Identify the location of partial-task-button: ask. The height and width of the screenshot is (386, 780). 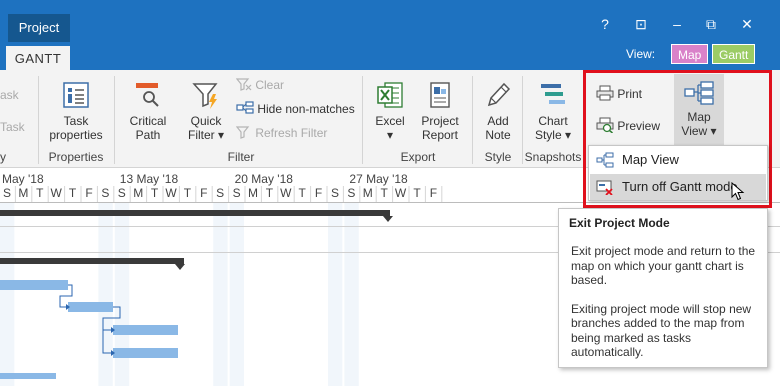
(9, 95).